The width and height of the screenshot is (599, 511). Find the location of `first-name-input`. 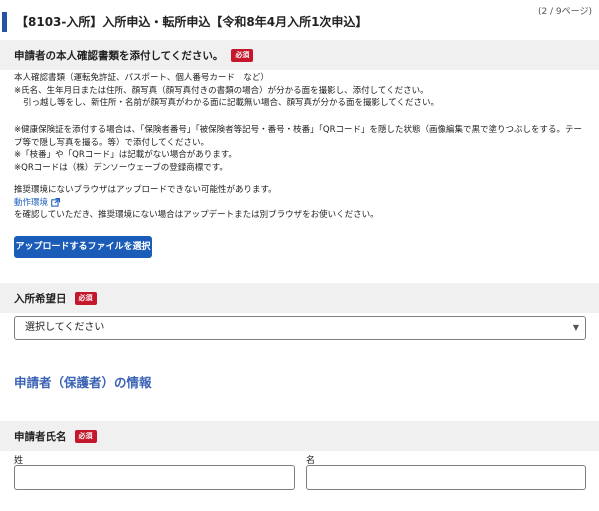

first-name-input is located at coordinates (446, 477).